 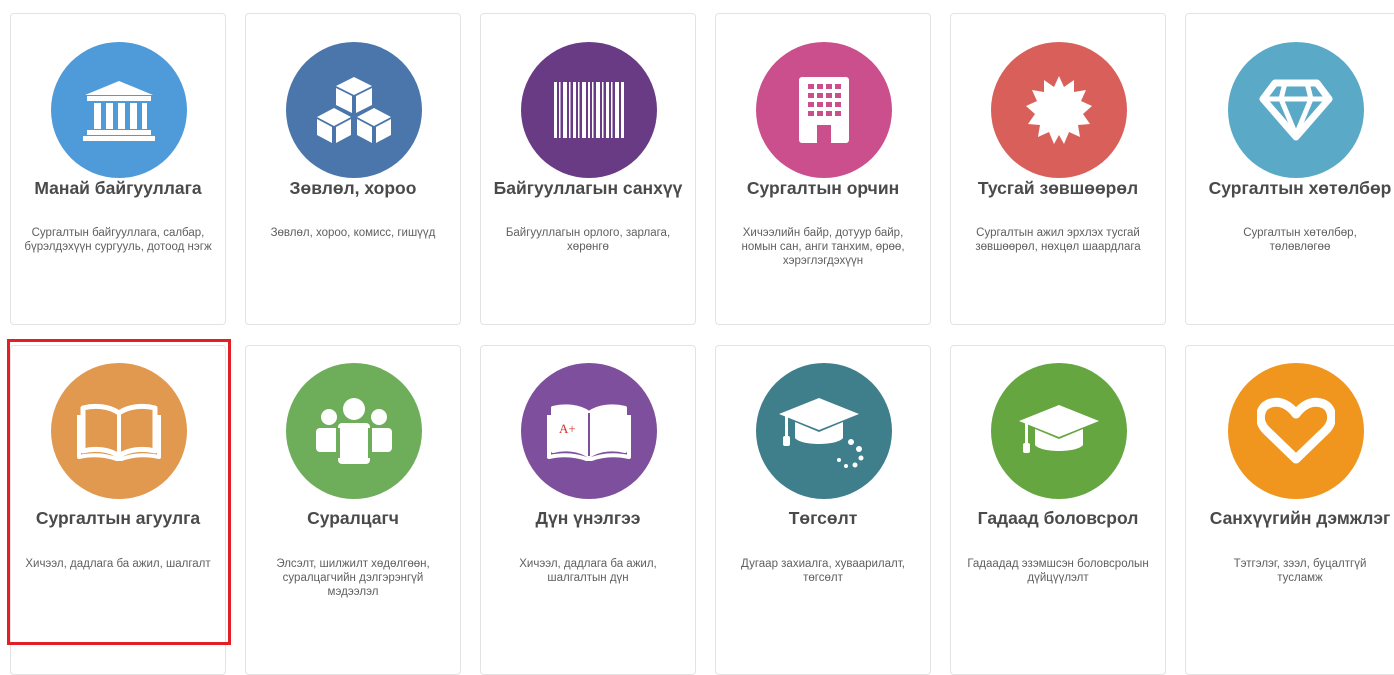 I want to click on heart-icon, so click(x=1296, y=430).